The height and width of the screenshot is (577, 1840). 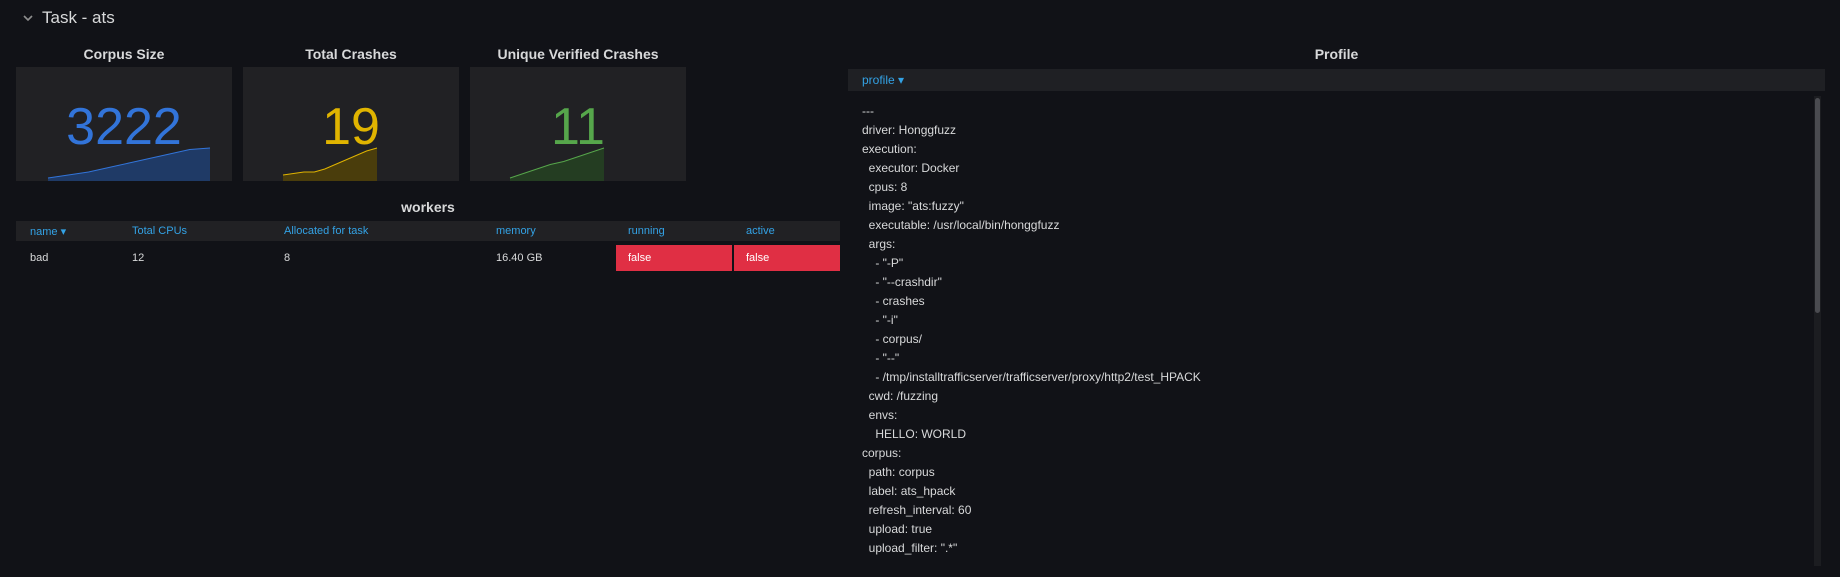 I want to click on profile-variable-label: profile, so click(x=878, y=80).